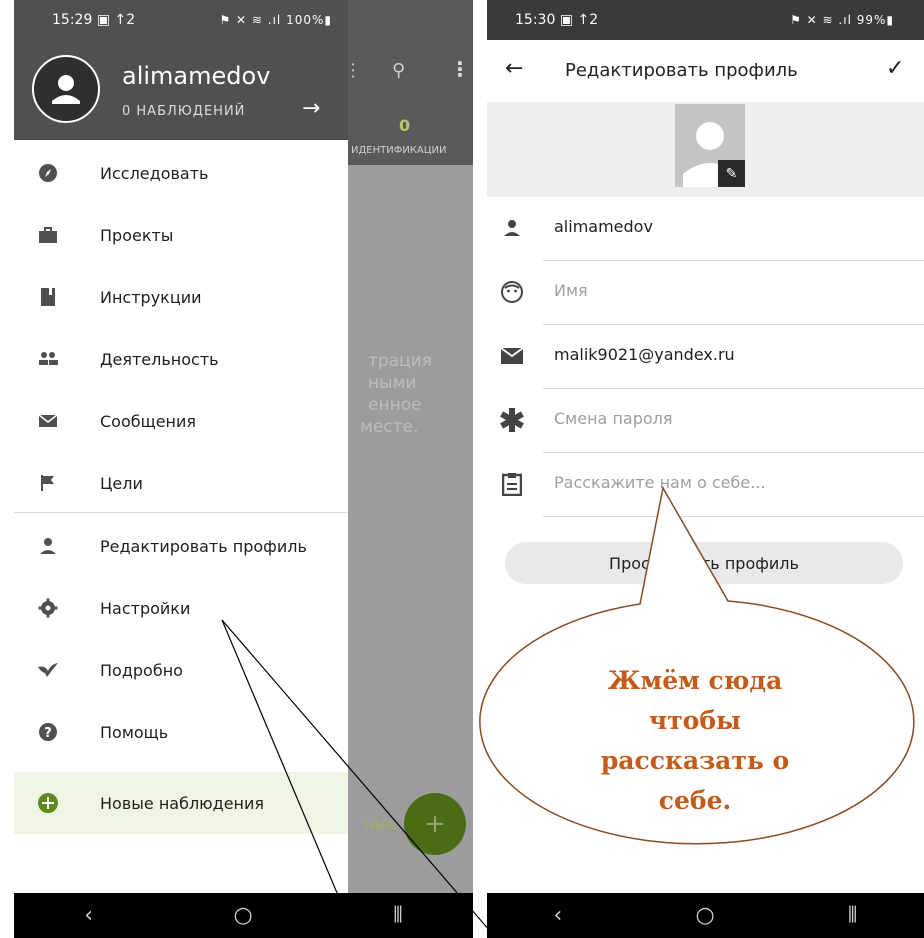  What do you see at coordinates (151, 297) in the screenshot?
I see `menu-item-label: Инструкции` at bounding box center [151, 297].